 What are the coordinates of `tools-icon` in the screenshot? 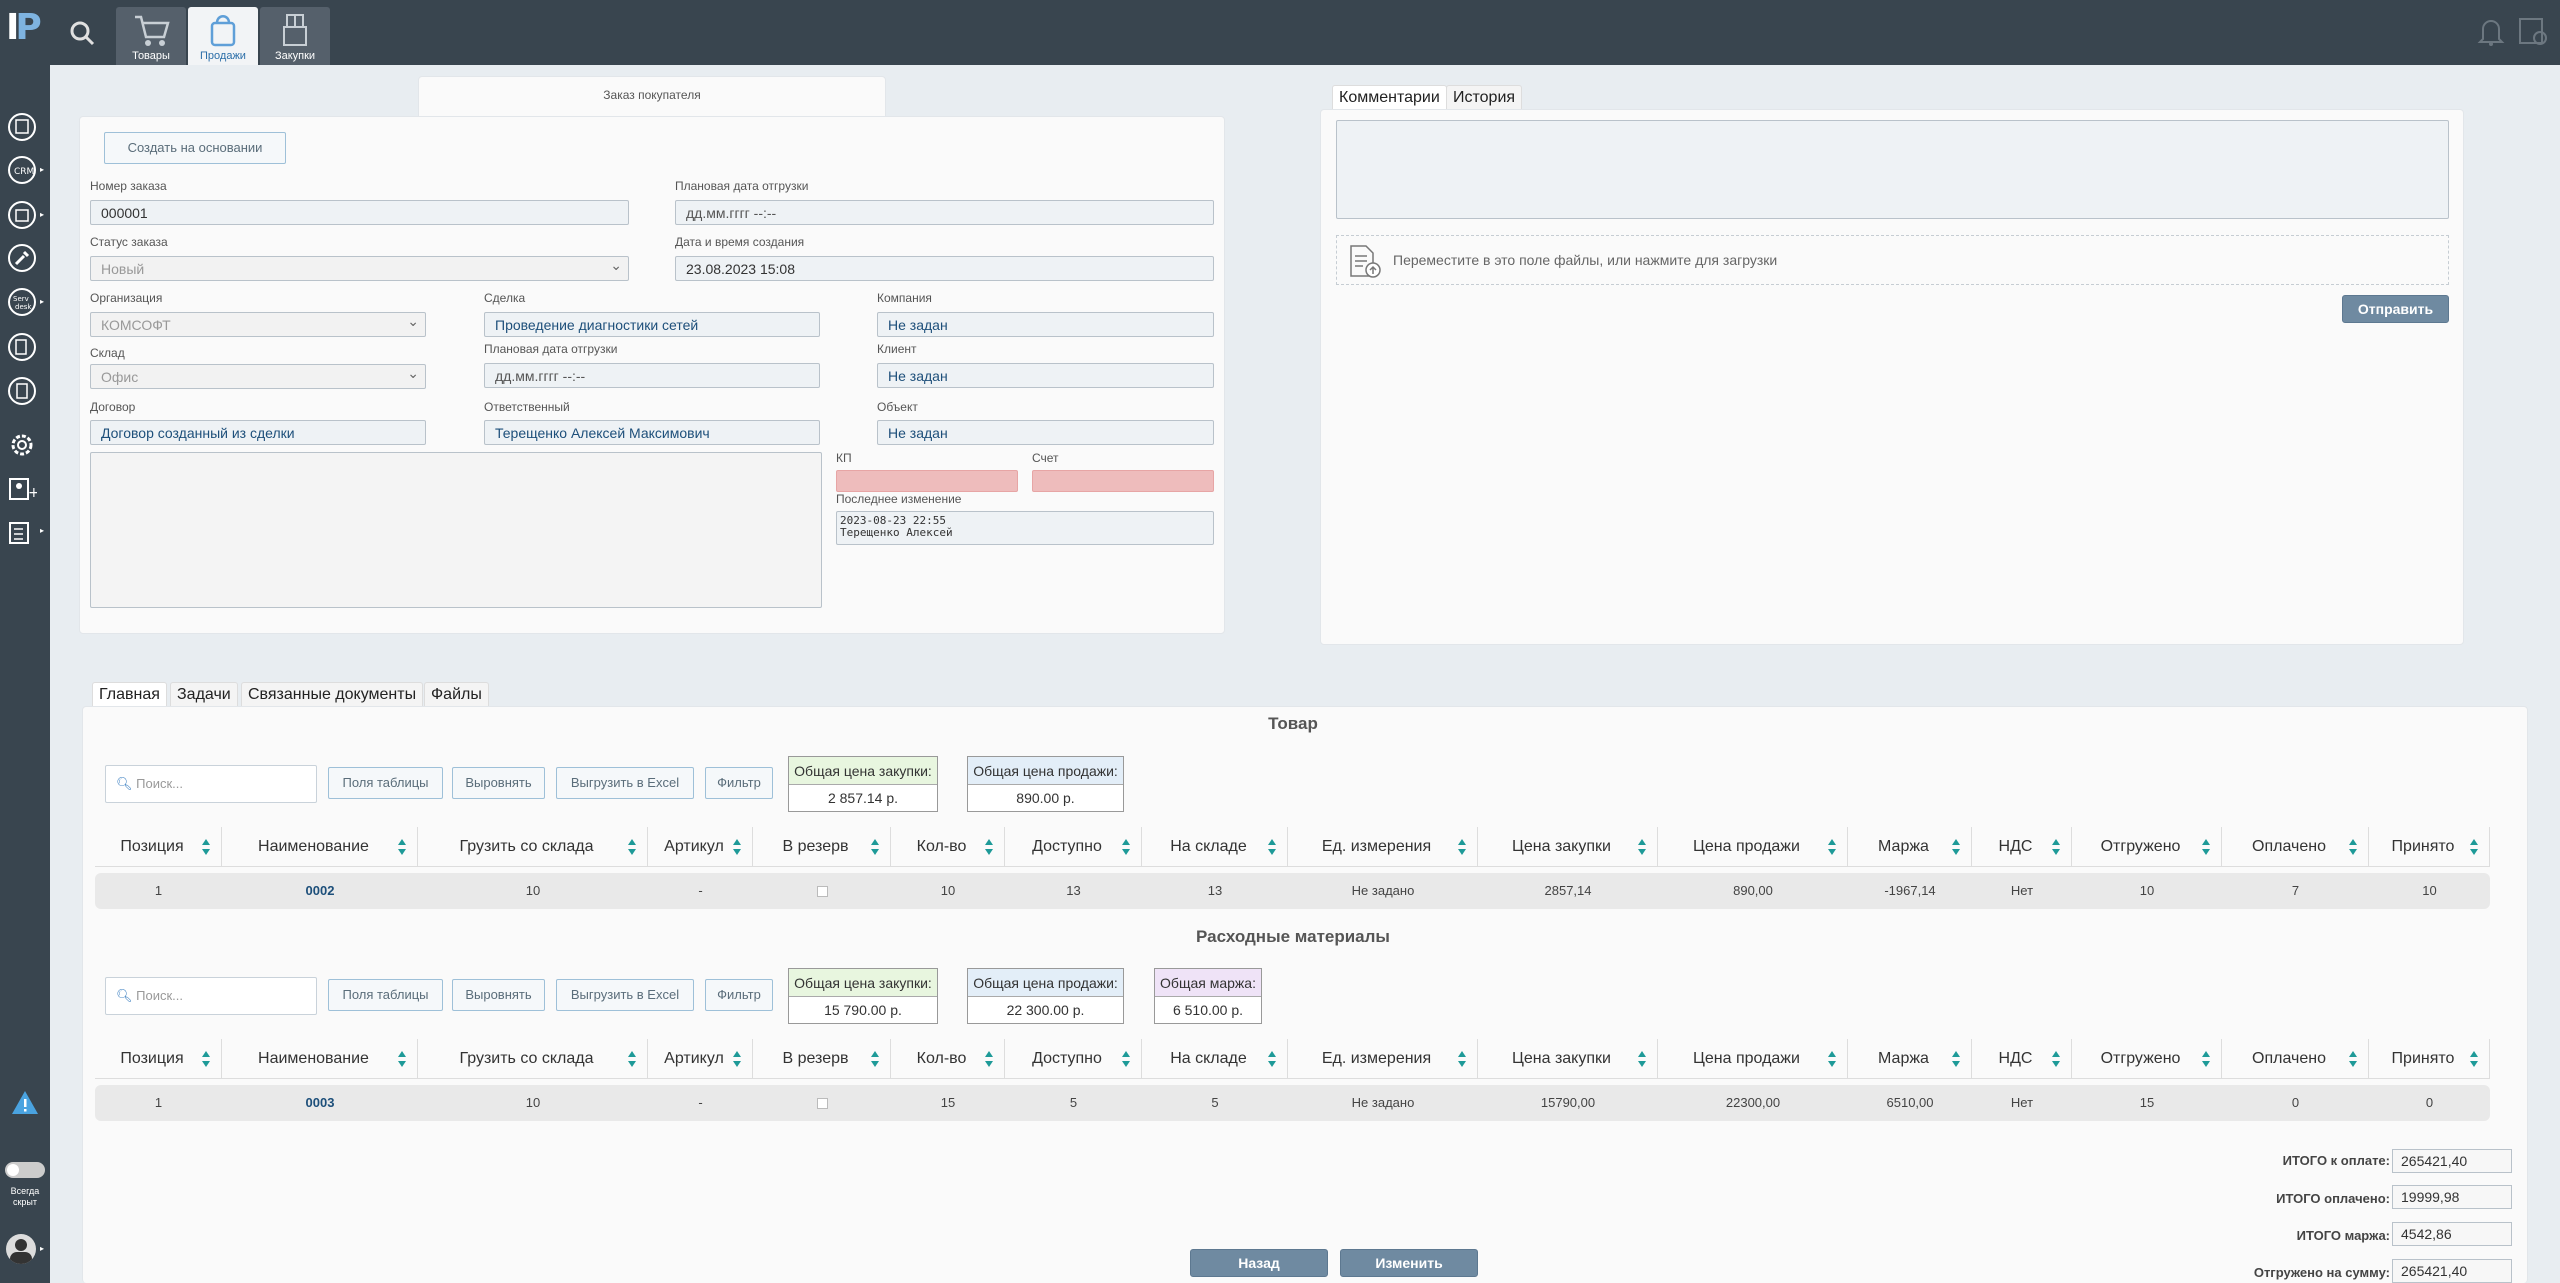 It's located at (22, 258).